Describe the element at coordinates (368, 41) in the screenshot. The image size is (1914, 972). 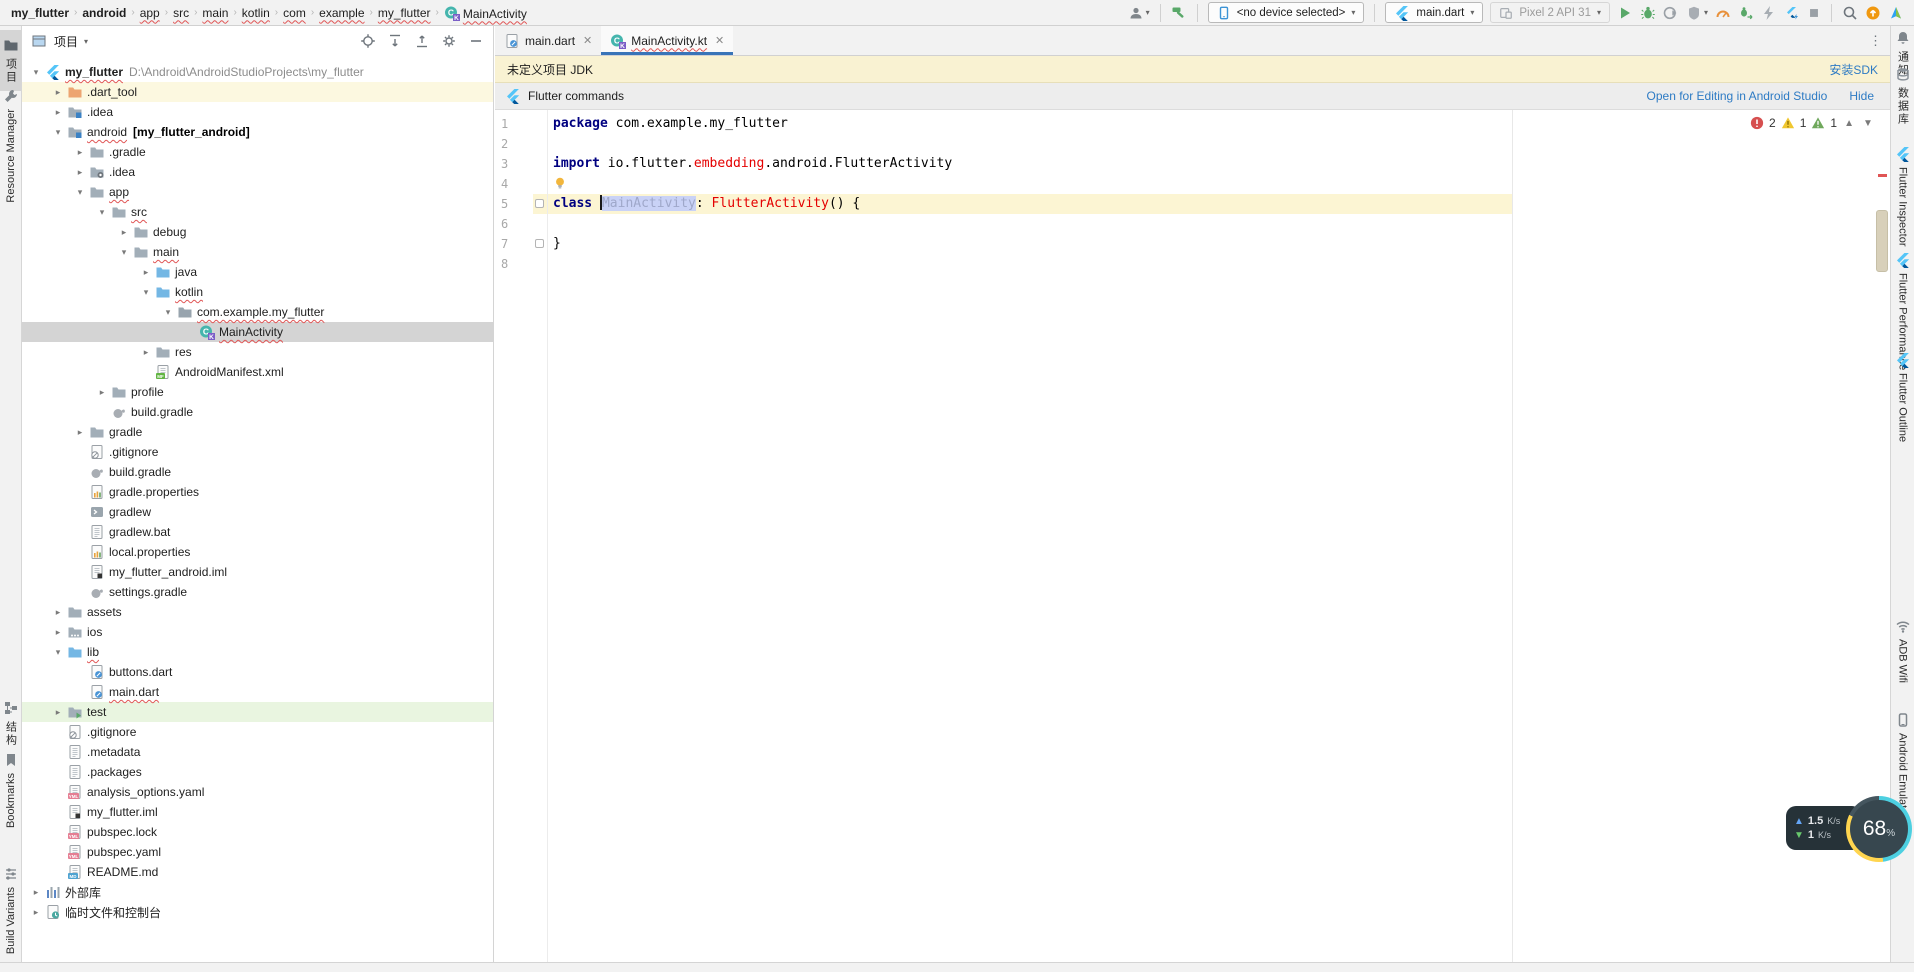
I see `locate-file-icon` at that location.